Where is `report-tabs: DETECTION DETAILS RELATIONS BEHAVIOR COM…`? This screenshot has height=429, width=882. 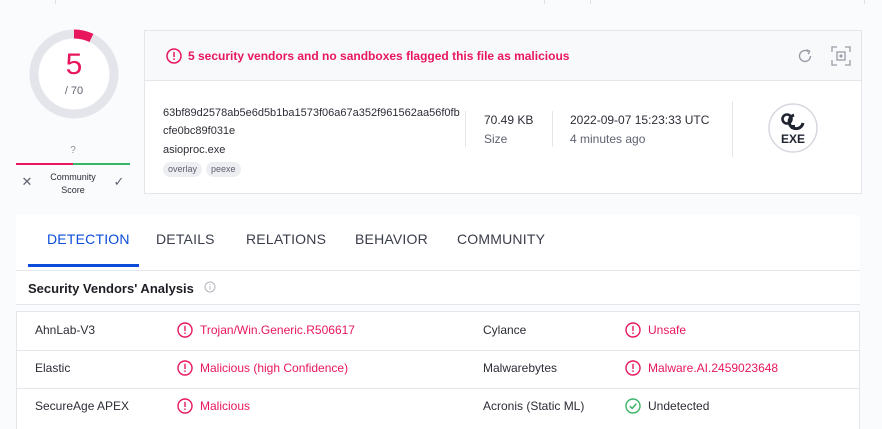
report-tabs: DETECTION DETAILS RELATIONS BEHAVIOR COM… is located at coordinates (438, 243).